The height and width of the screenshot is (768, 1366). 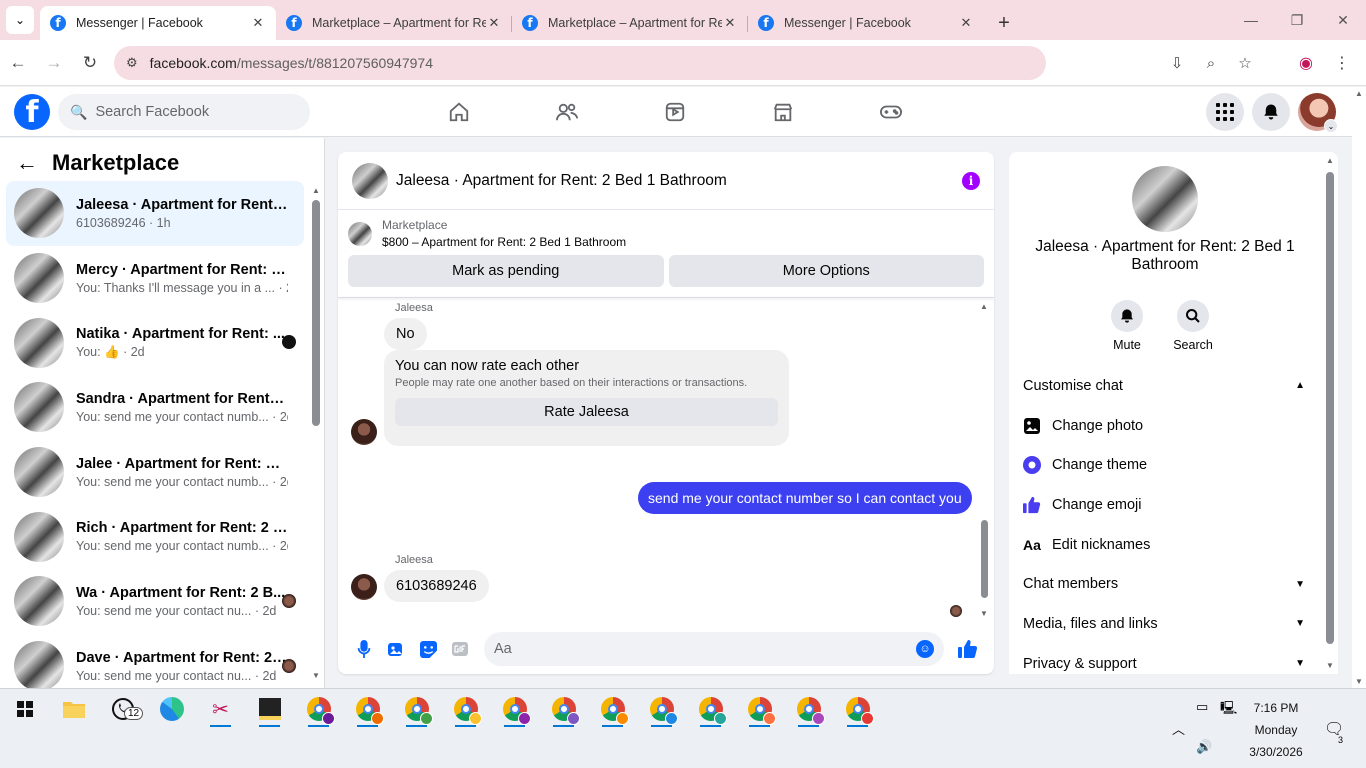 I want to click on account-avatar: ⌄, so click(x=1318, y=113).